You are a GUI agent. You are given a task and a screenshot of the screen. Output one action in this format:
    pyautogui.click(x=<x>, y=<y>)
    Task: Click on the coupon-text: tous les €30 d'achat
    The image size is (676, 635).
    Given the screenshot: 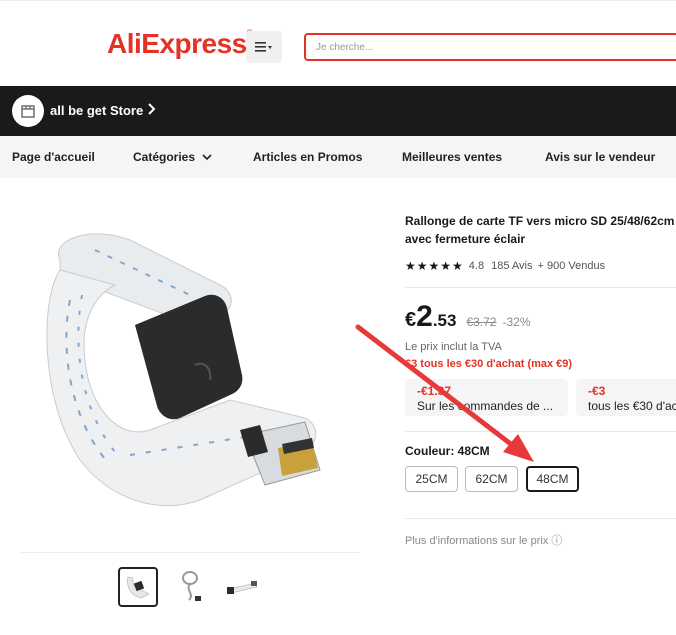 What is the action you would take?
    pyautogui.click(x=632, y=406)
    